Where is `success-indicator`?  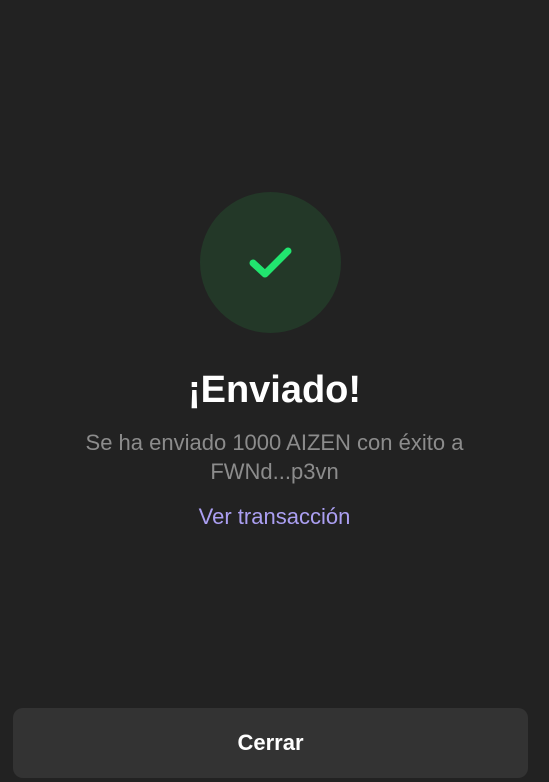
success-indicator is located at coordinates (270, 262).